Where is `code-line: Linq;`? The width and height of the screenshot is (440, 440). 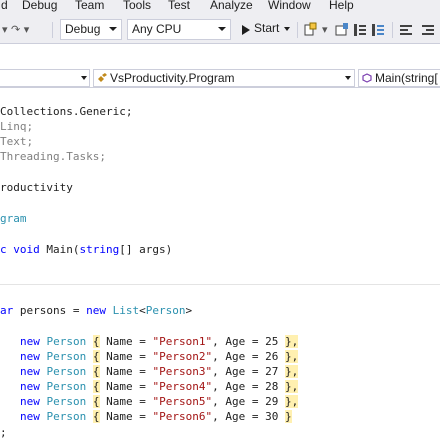
code-line: Linq; is located at coordinates (16, 126).